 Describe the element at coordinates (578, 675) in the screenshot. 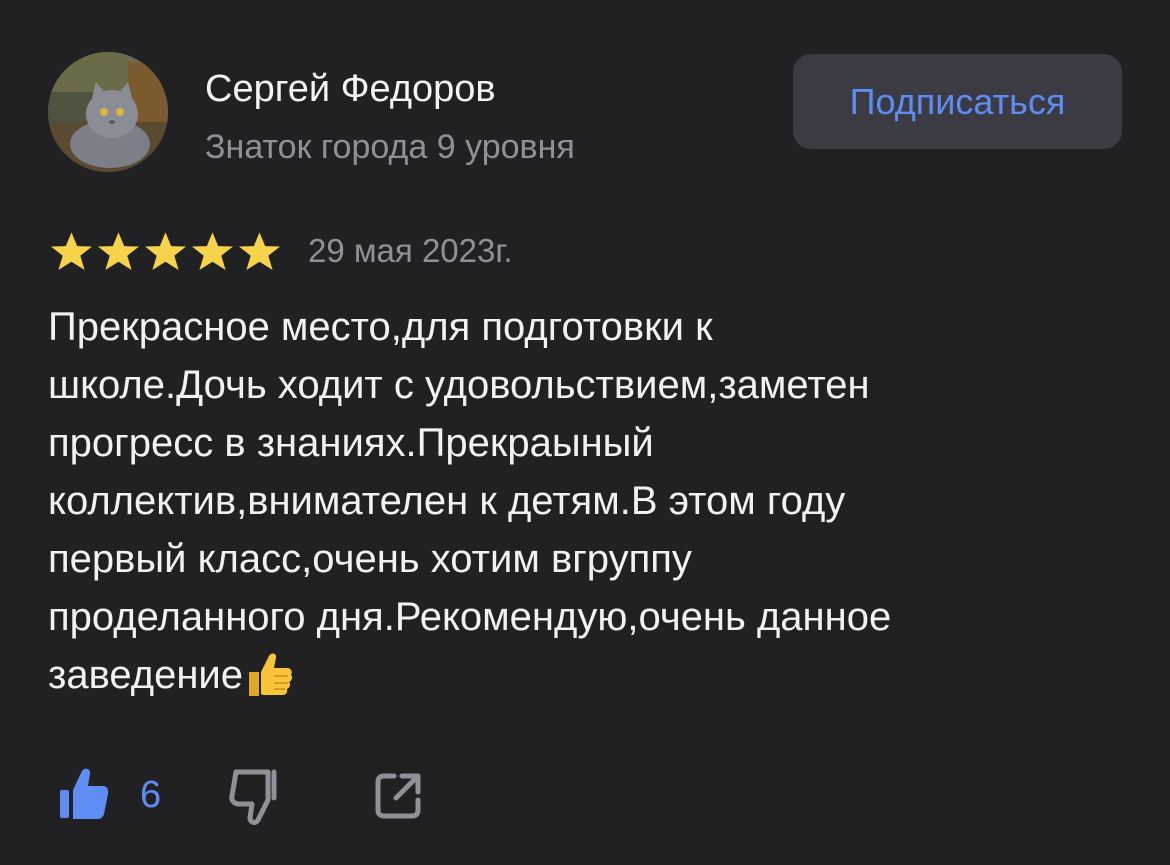

I see `review-line-last: заведение` at that location.